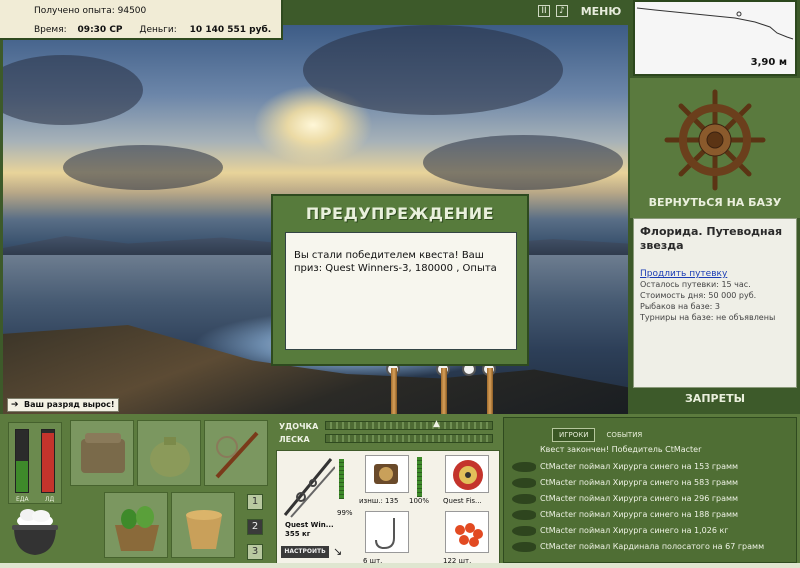 The width and height of the screenshot is (800, 568). Describe the element at coordinates (308, 487) in the screenshot. I see `fishing-rod-icon` at that location.